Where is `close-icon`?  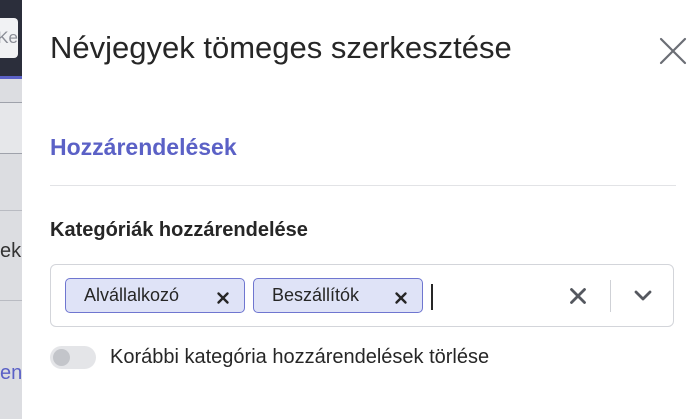 close-icon is located at coordinates (673, 51).